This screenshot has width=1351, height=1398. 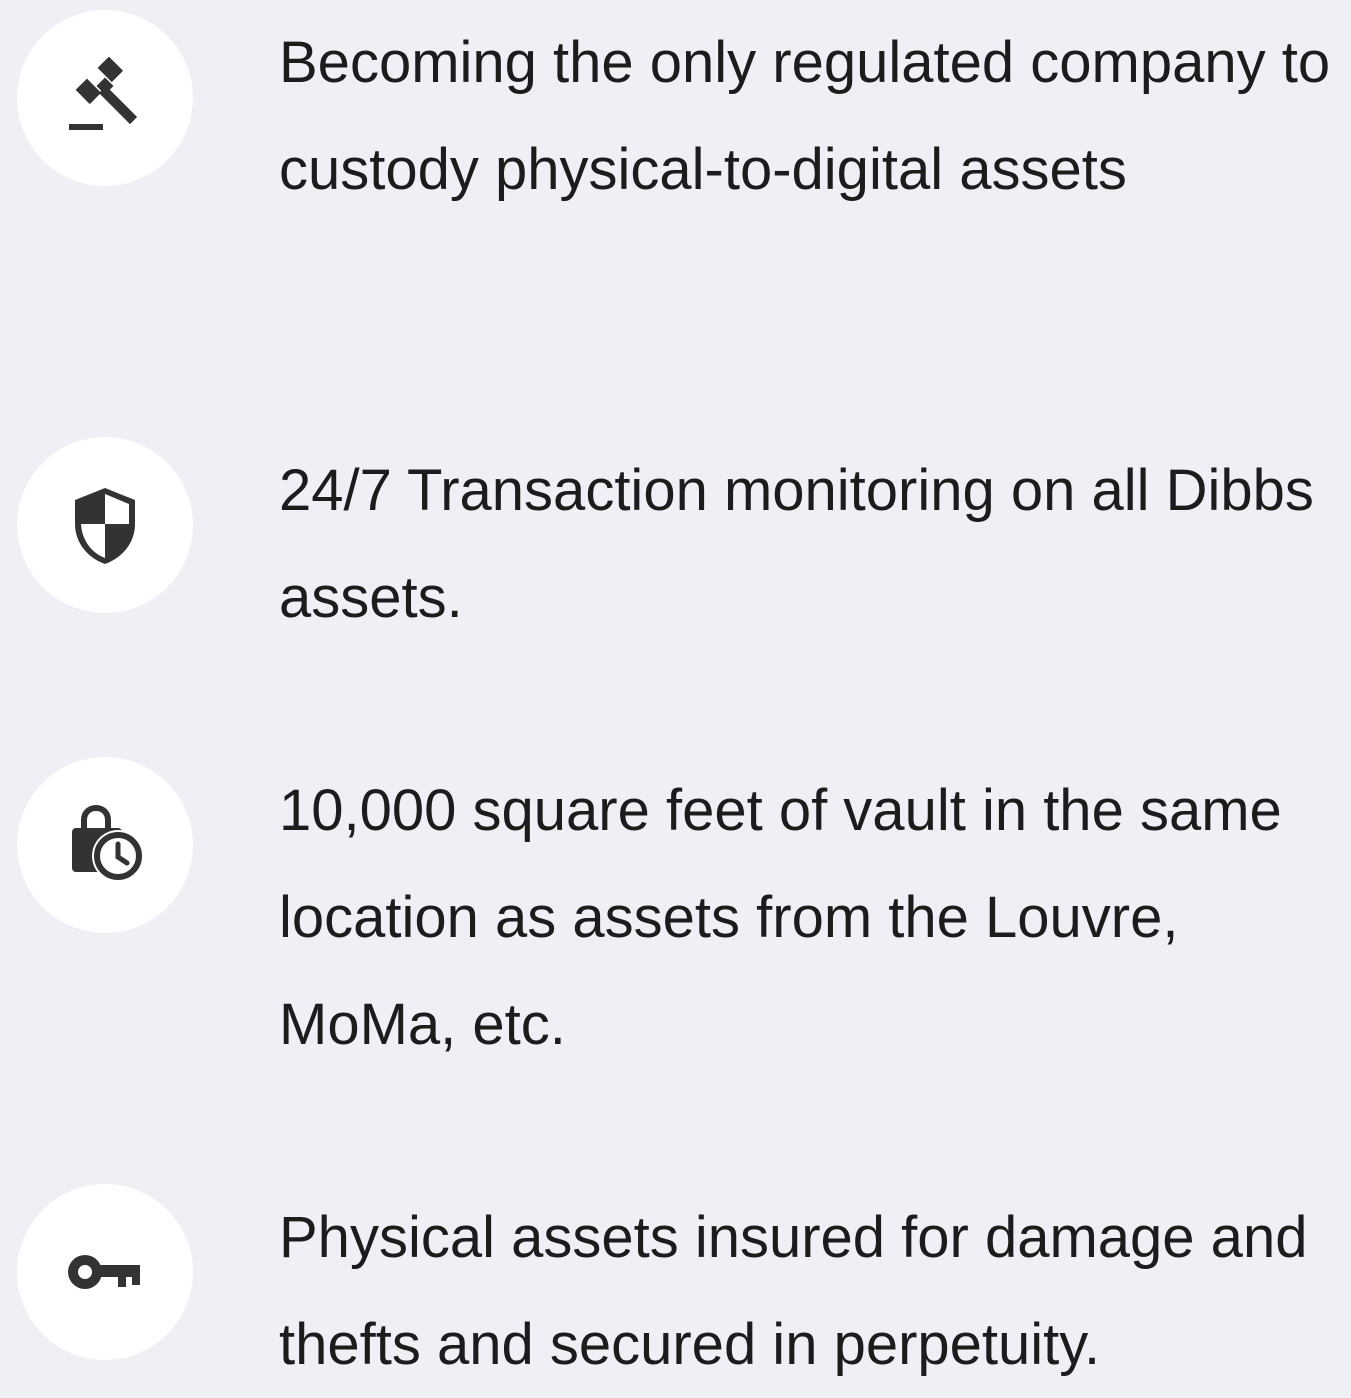 I want to click on gavel-icon, so click(x=105, y=98).